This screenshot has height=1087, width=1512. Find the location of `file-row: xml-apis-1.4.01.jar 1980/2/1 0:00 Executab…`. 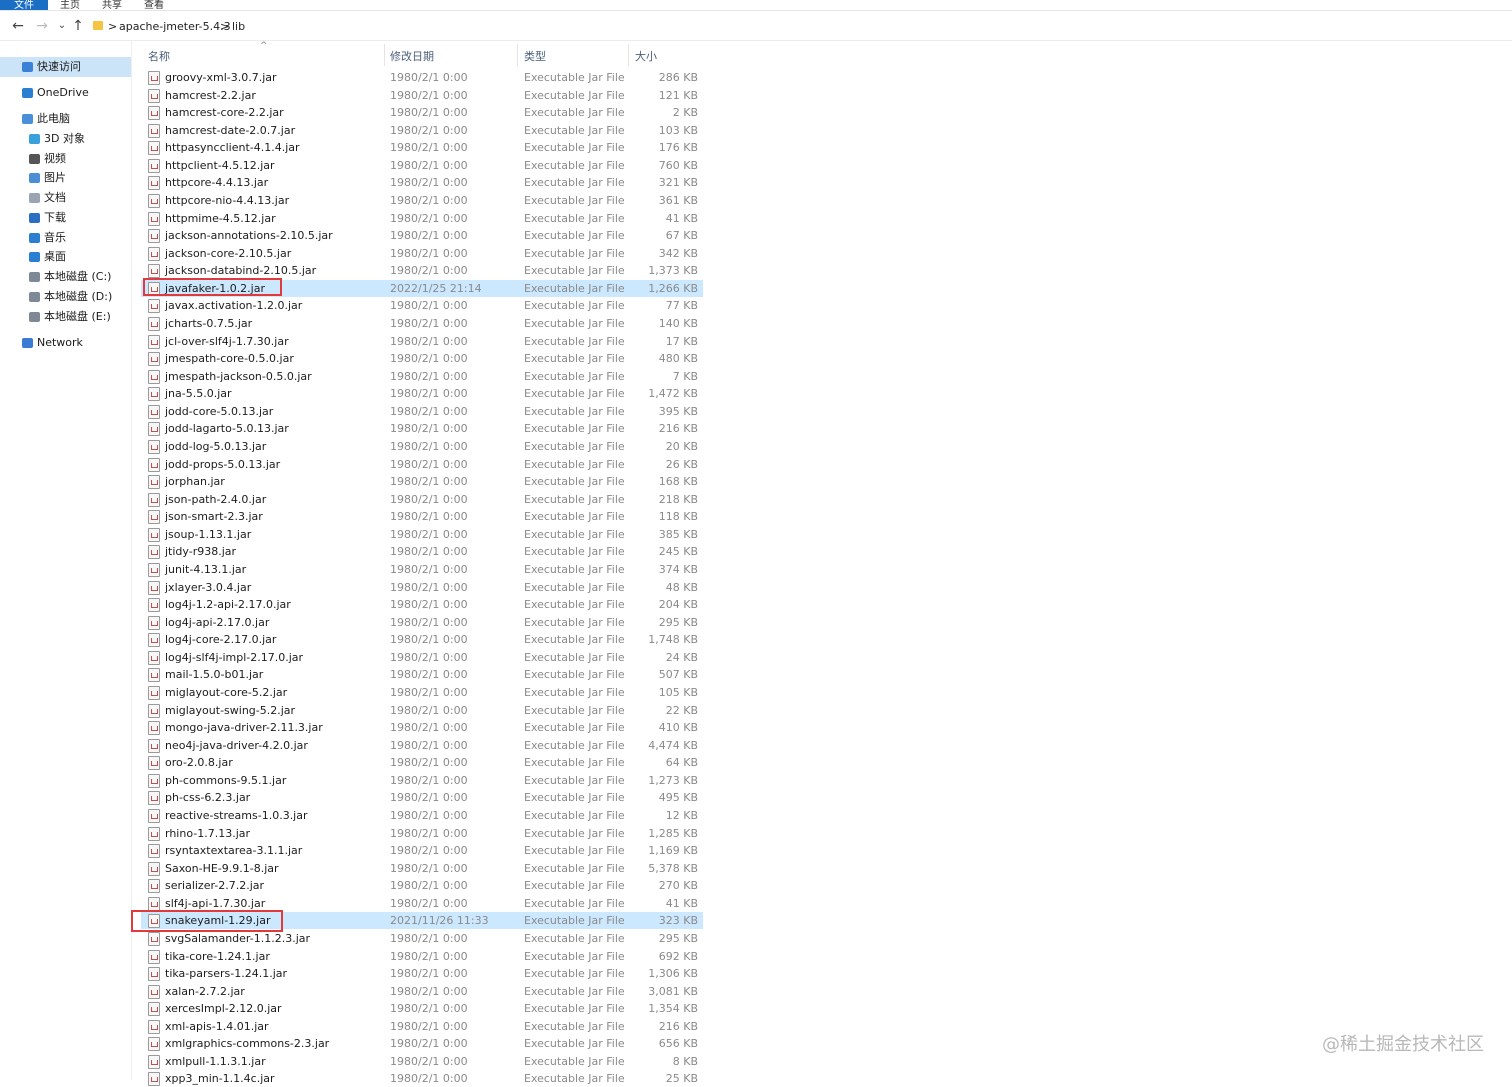

file-row: xml-apis-1.4.01.jar 1980/2/1 0:00 Executab… is located at coordinates (422, 1026).